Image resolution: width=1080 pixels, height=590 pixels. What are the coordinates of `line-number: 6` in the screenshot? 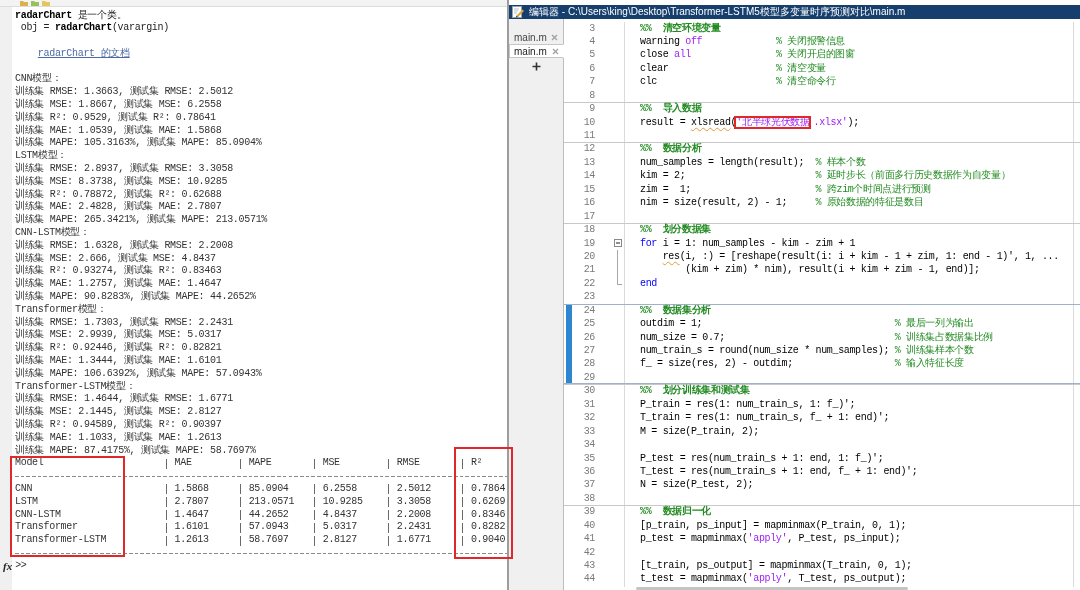 It's located at (592, 68).